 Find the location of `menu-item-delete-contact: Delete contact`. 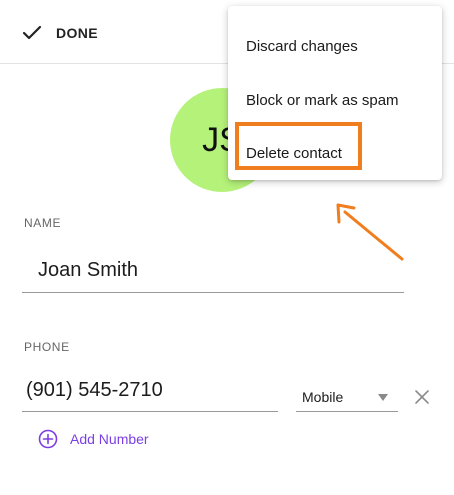

menu-item-delete-contact: Delete contact is located at coordinates (294, 153).